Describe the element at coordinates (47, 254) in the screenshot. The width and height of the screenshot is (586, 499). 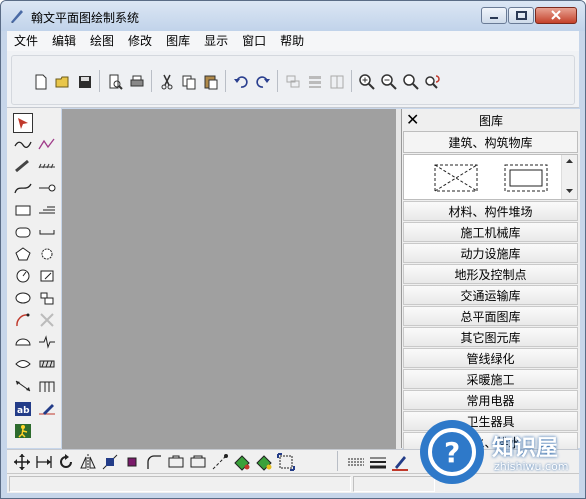
I see `circle-dashed-tool` at that location.